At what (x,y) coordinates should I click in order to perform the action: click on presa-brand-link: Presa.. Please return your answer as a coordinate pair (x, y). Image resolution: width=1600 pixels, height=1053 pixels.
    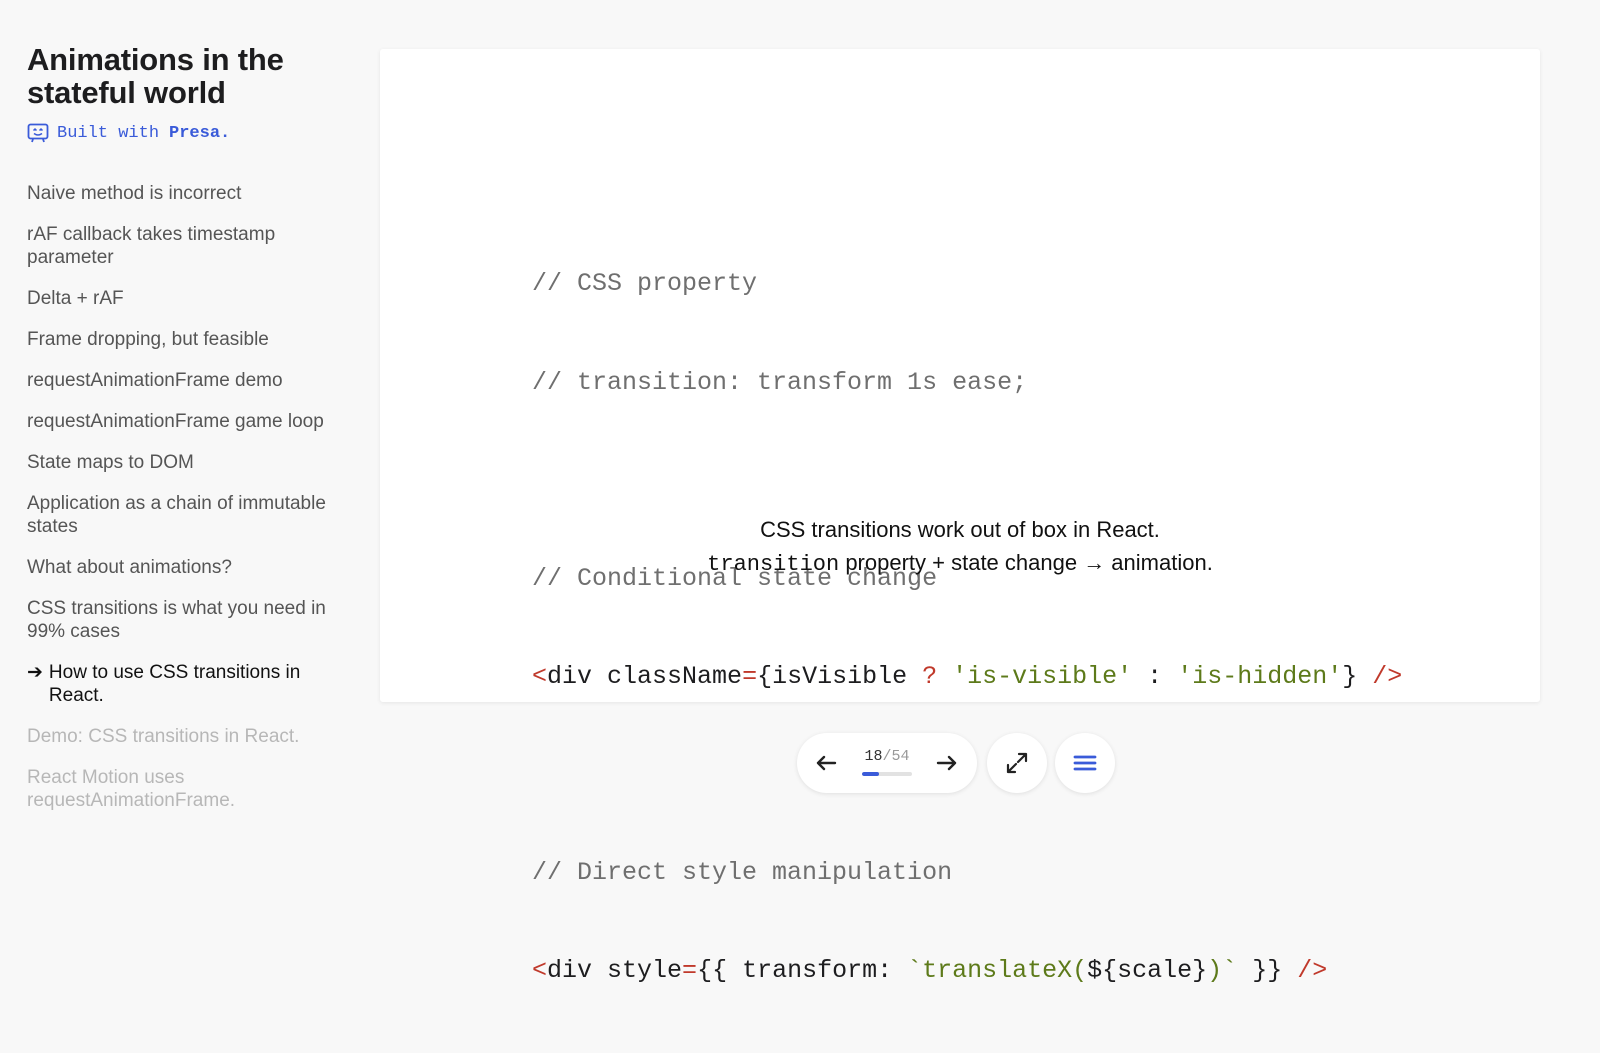
    Looking at the image, I should click on (199, 133).